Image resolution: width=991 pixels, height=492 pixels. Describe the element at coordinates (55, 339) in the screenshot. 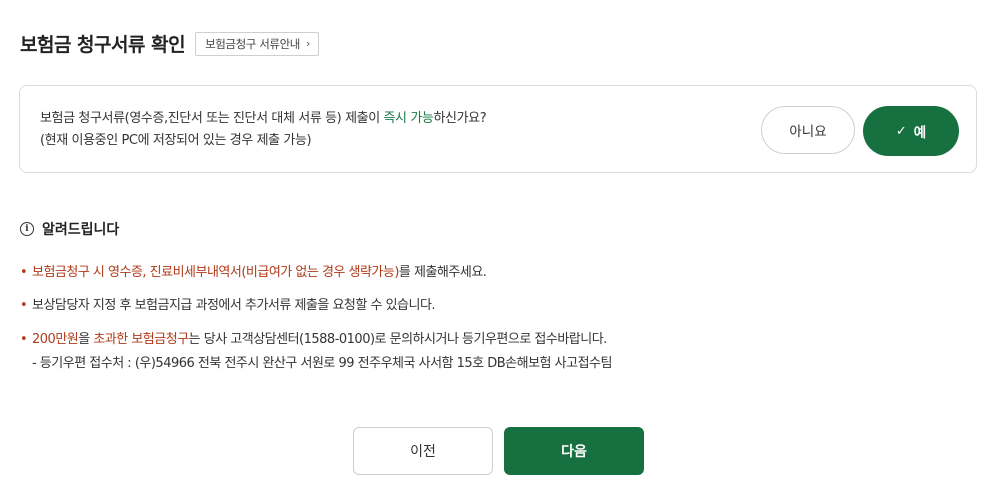

I see `notice-highlight-amount: 200만원` at that location.